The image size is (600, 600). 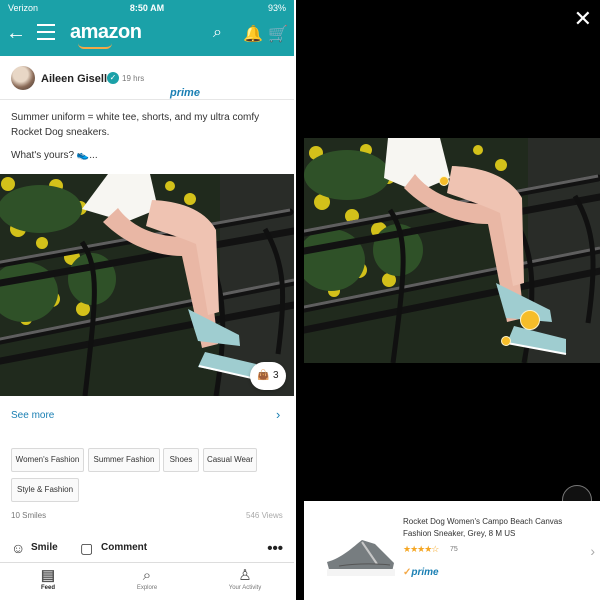 I want to click on rating-count: 75, so click(x=454, y=549).